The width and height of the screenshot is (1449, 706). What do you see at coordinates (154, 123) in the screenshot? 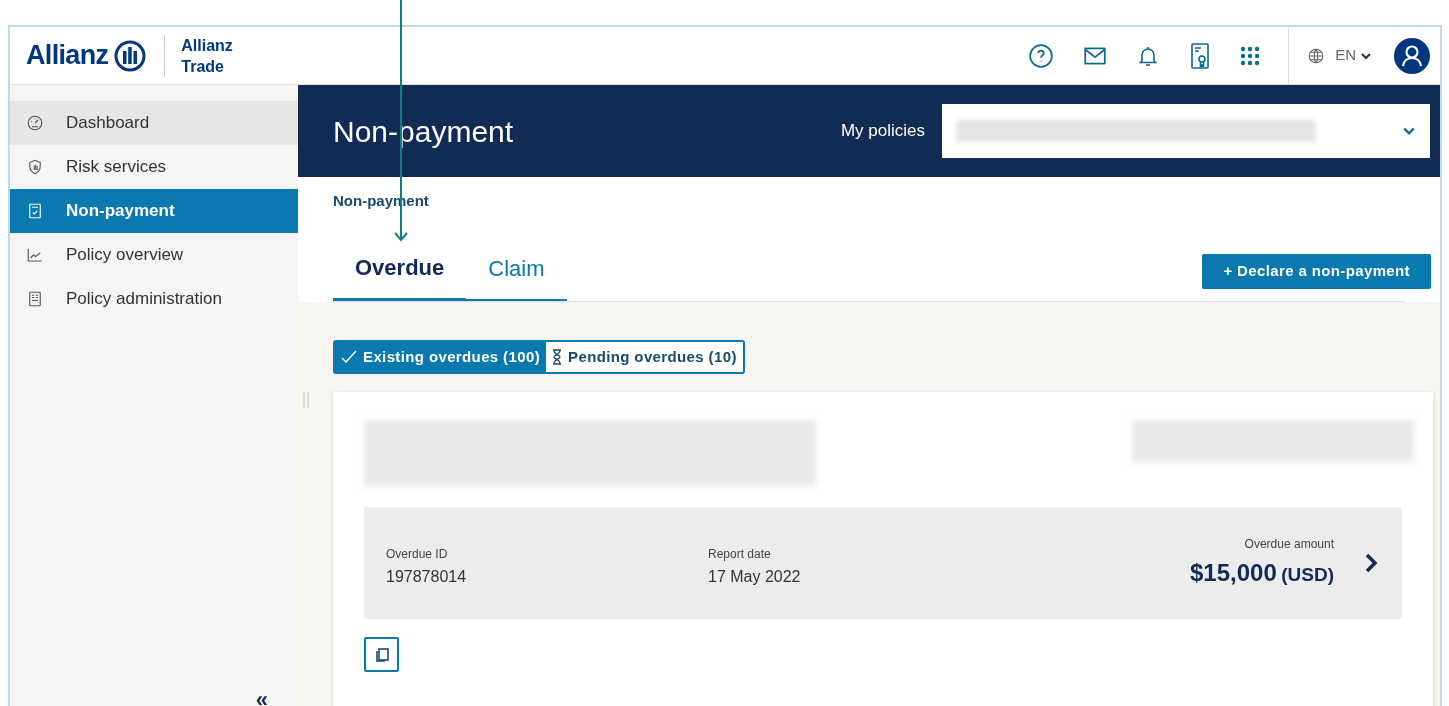
I see `sidebar-item: Dashboard` at bounding box center [154, 123].